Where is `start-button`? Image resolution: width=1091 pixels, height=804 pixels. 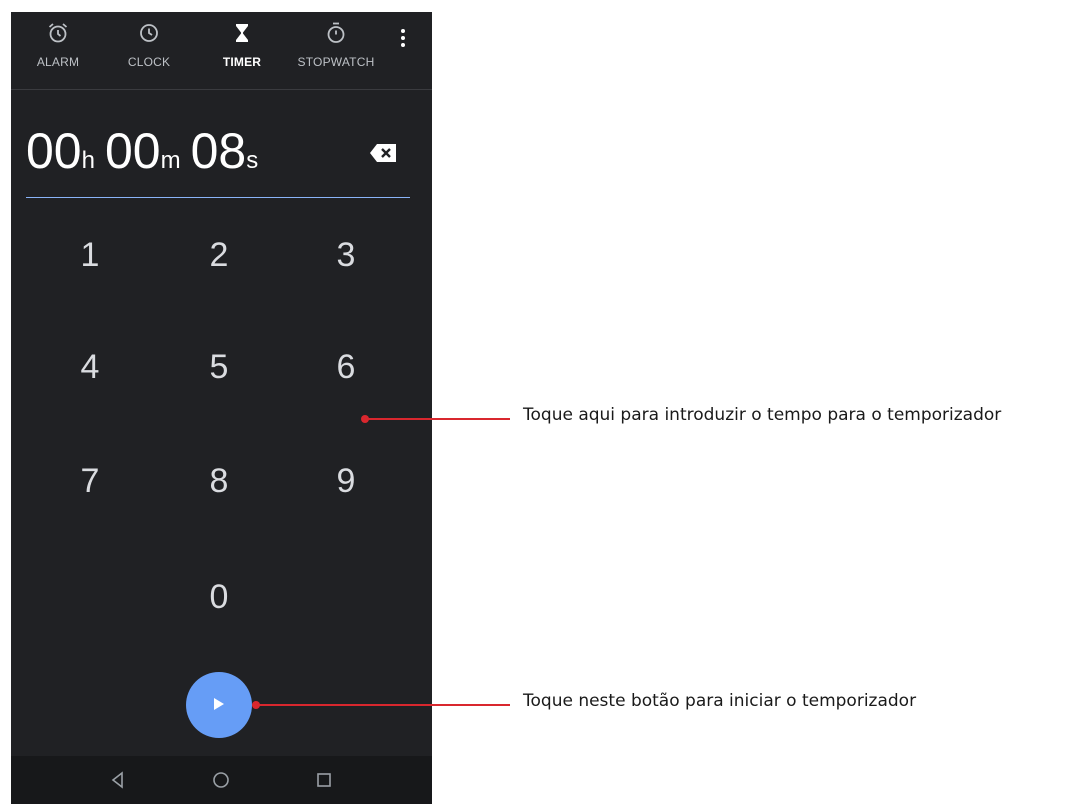 start-button is located at coordinates (219, 705).